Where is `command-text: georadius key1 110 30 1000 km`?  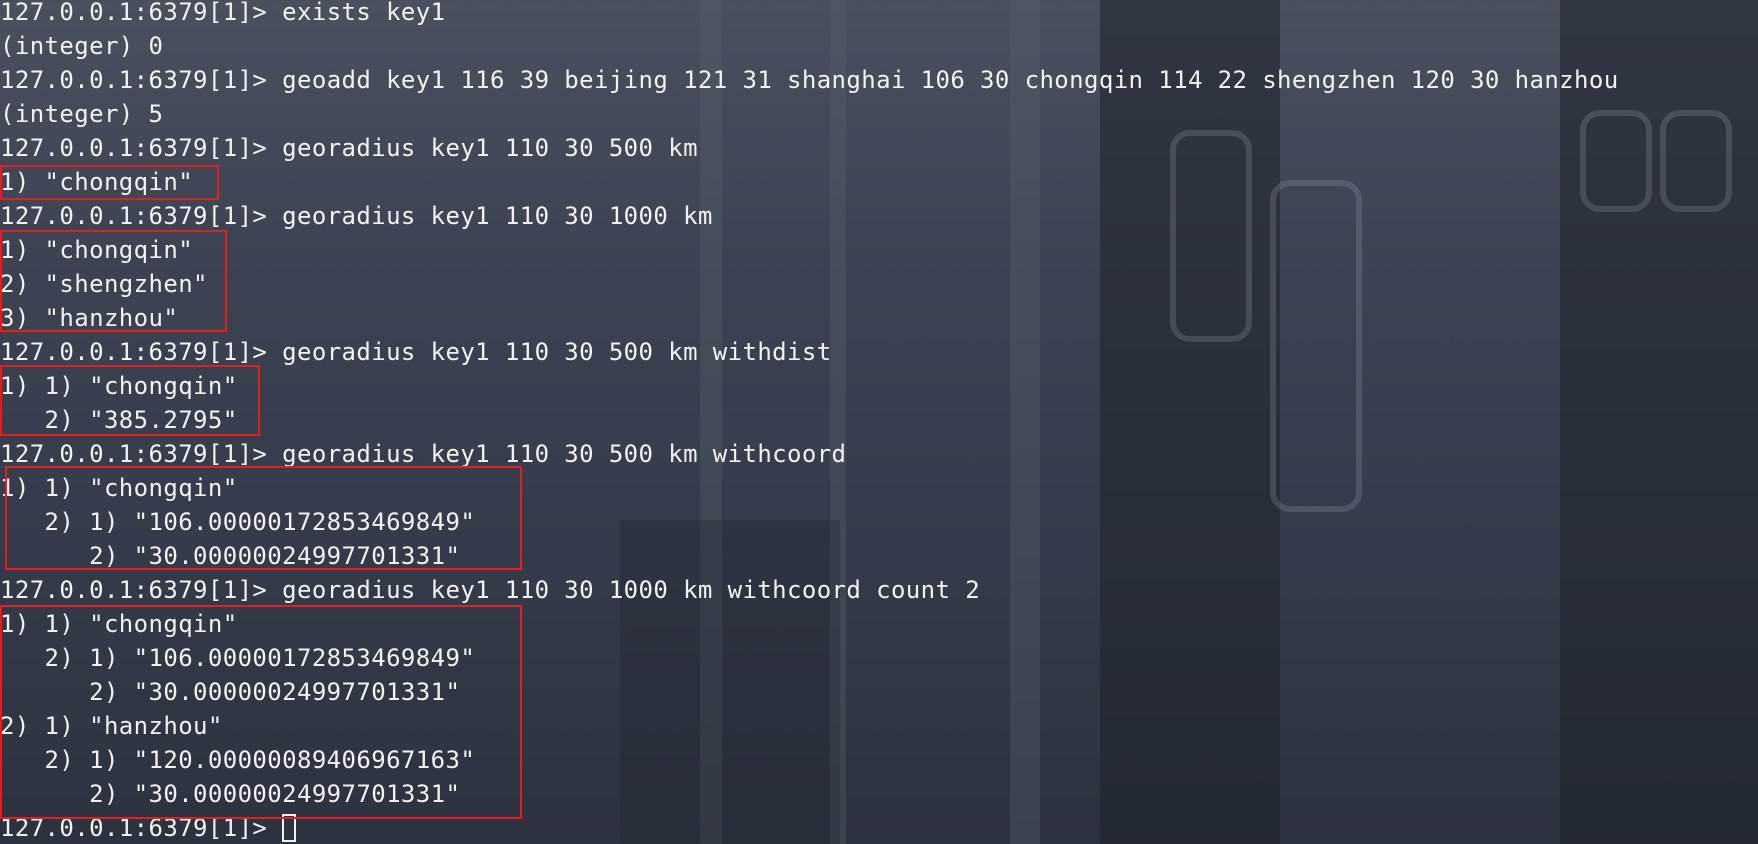 command-text: georadius key1 110 30 1000 km is located at coordinates (497, 216).